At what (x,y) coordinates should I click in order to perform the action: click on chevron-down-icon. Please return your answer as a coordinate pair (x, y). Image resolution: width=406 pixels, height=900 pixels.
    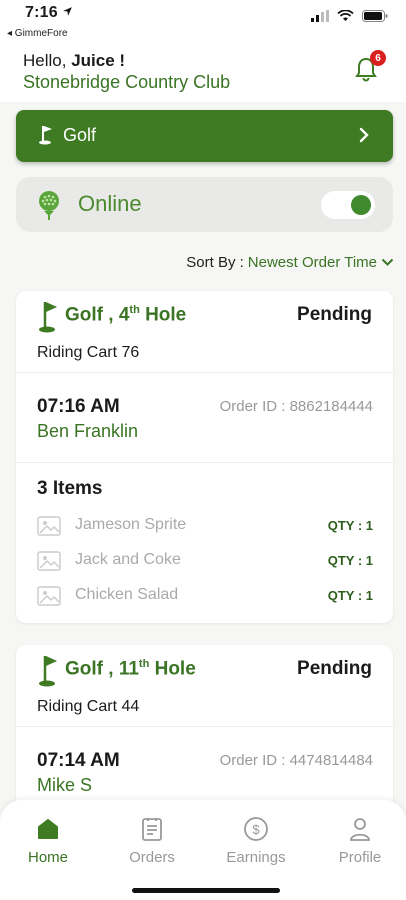
    Looking at the image, I should click on (387, 262).